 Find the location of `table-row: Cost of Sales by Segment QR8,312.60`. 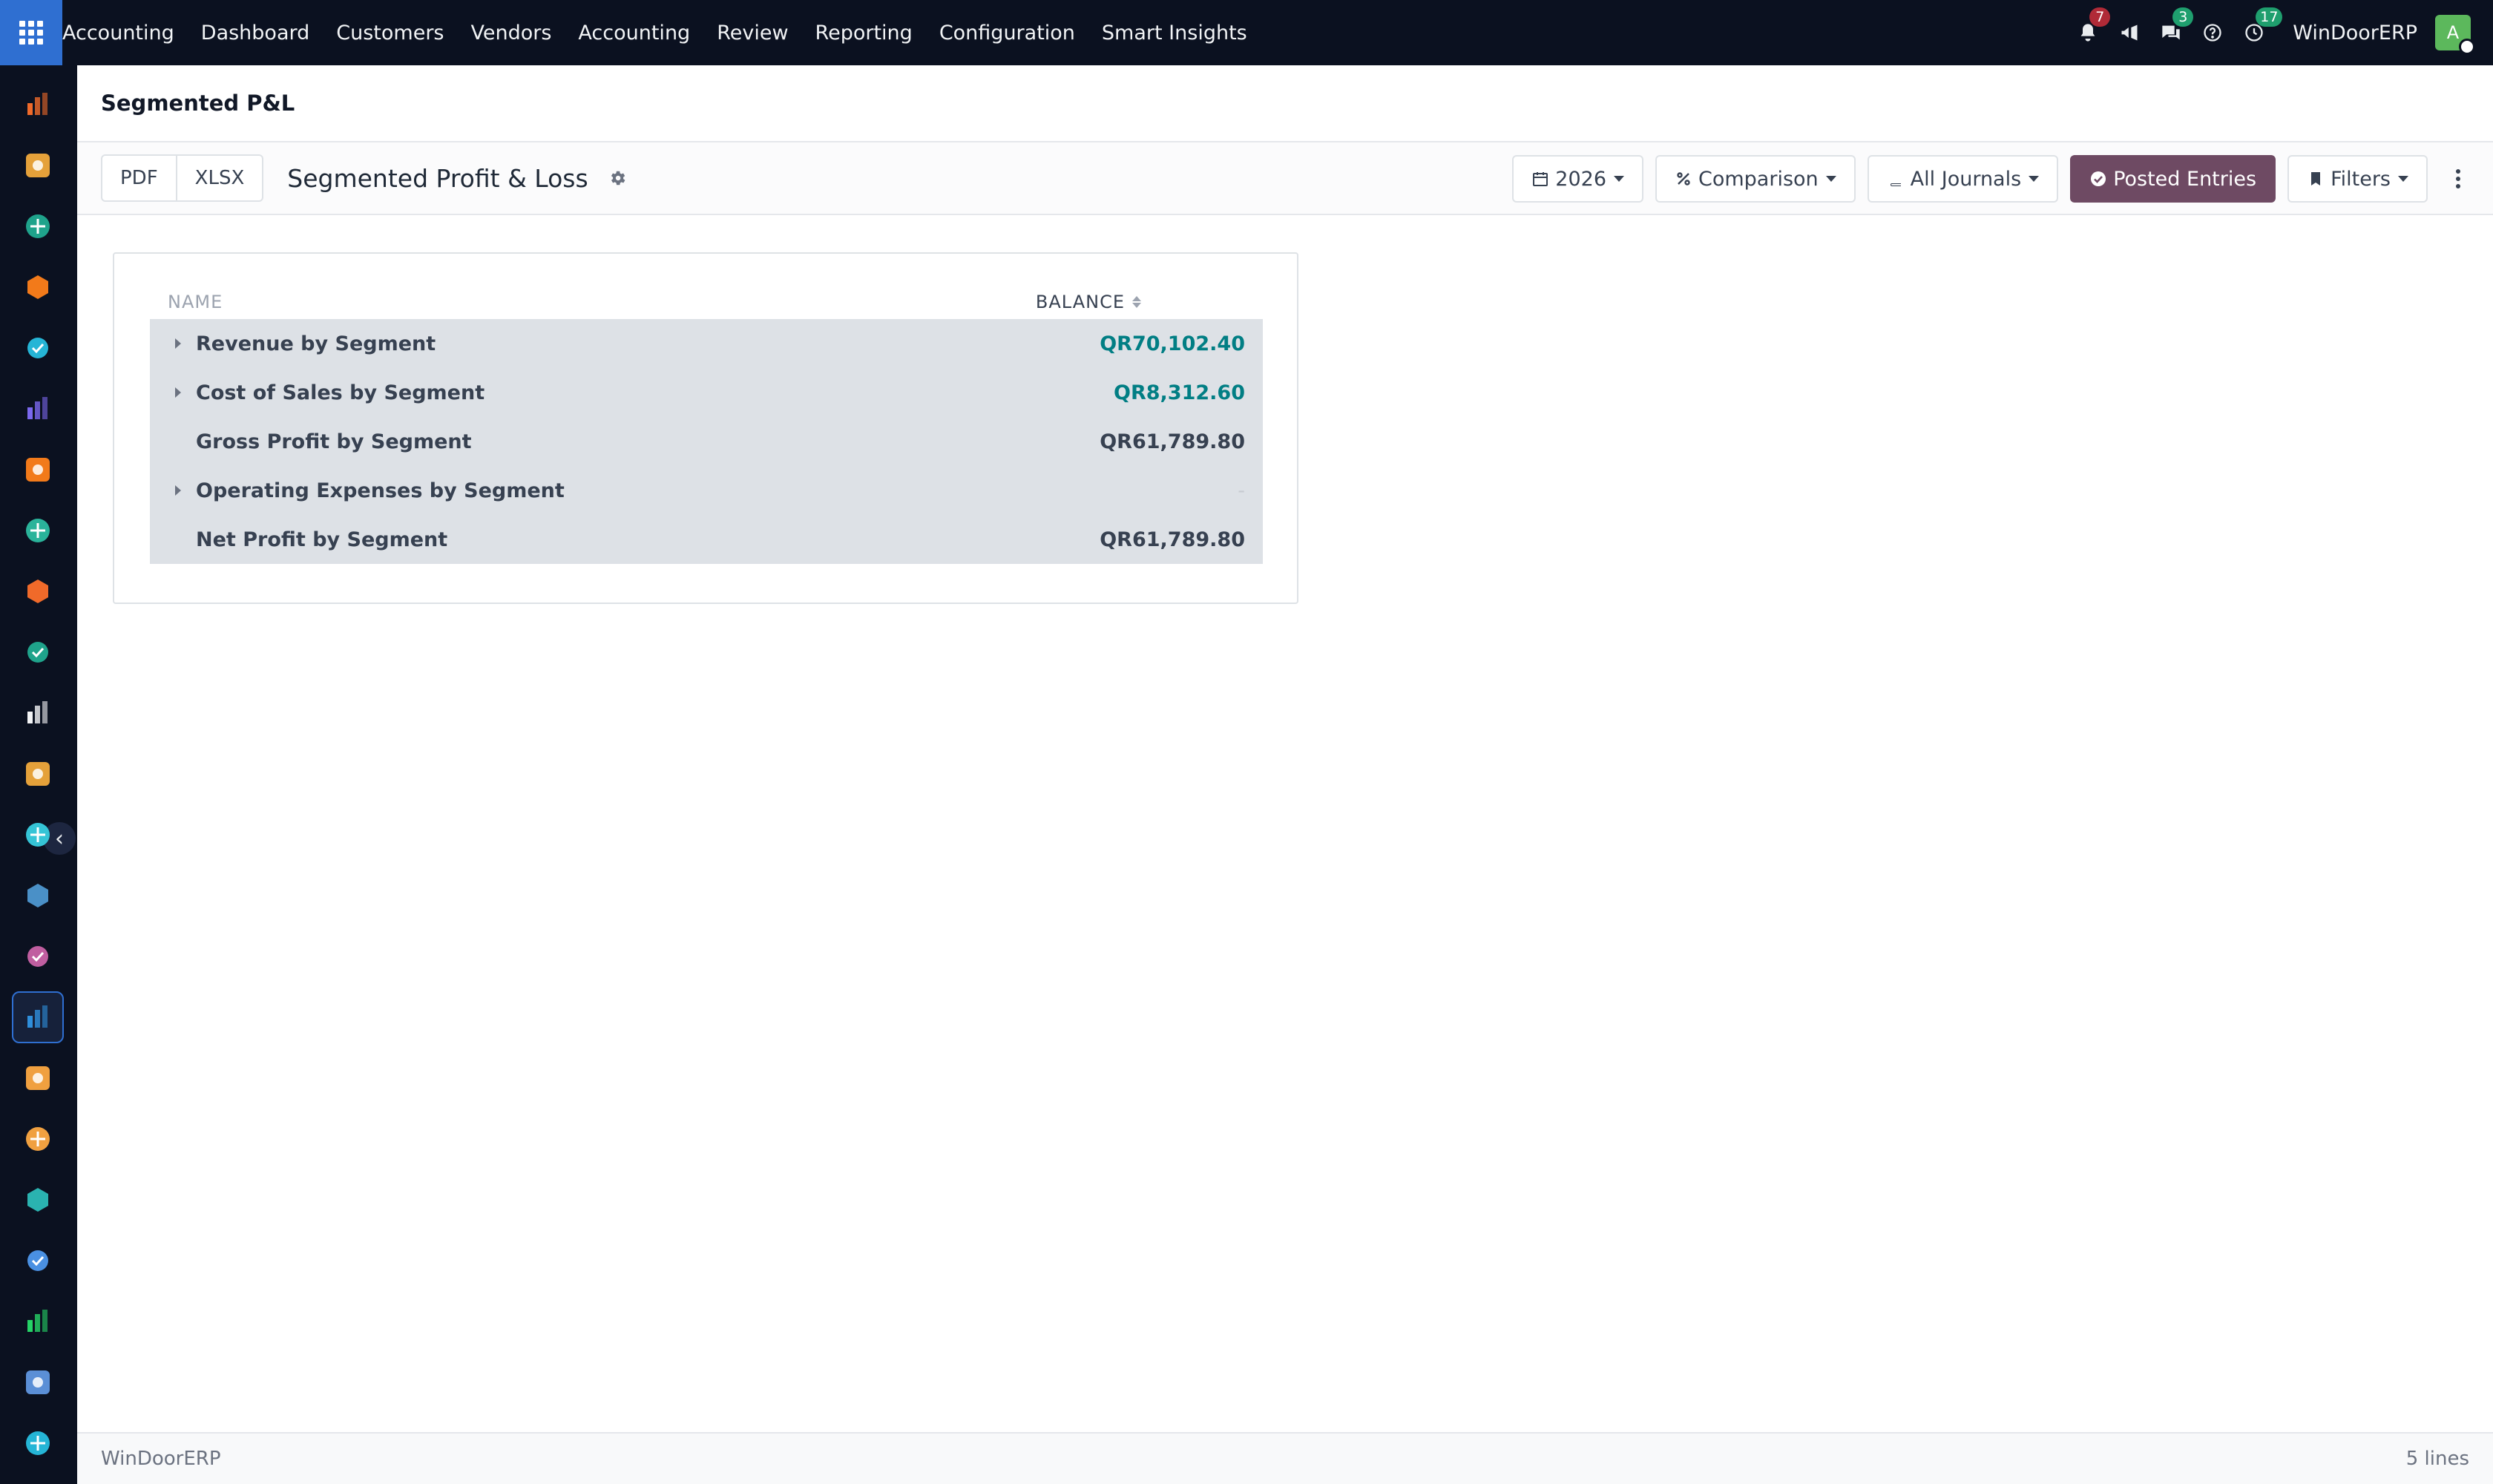

table-row: Cost of Sales by Segment QR8,312.60 is located at coordinates (706, 392).